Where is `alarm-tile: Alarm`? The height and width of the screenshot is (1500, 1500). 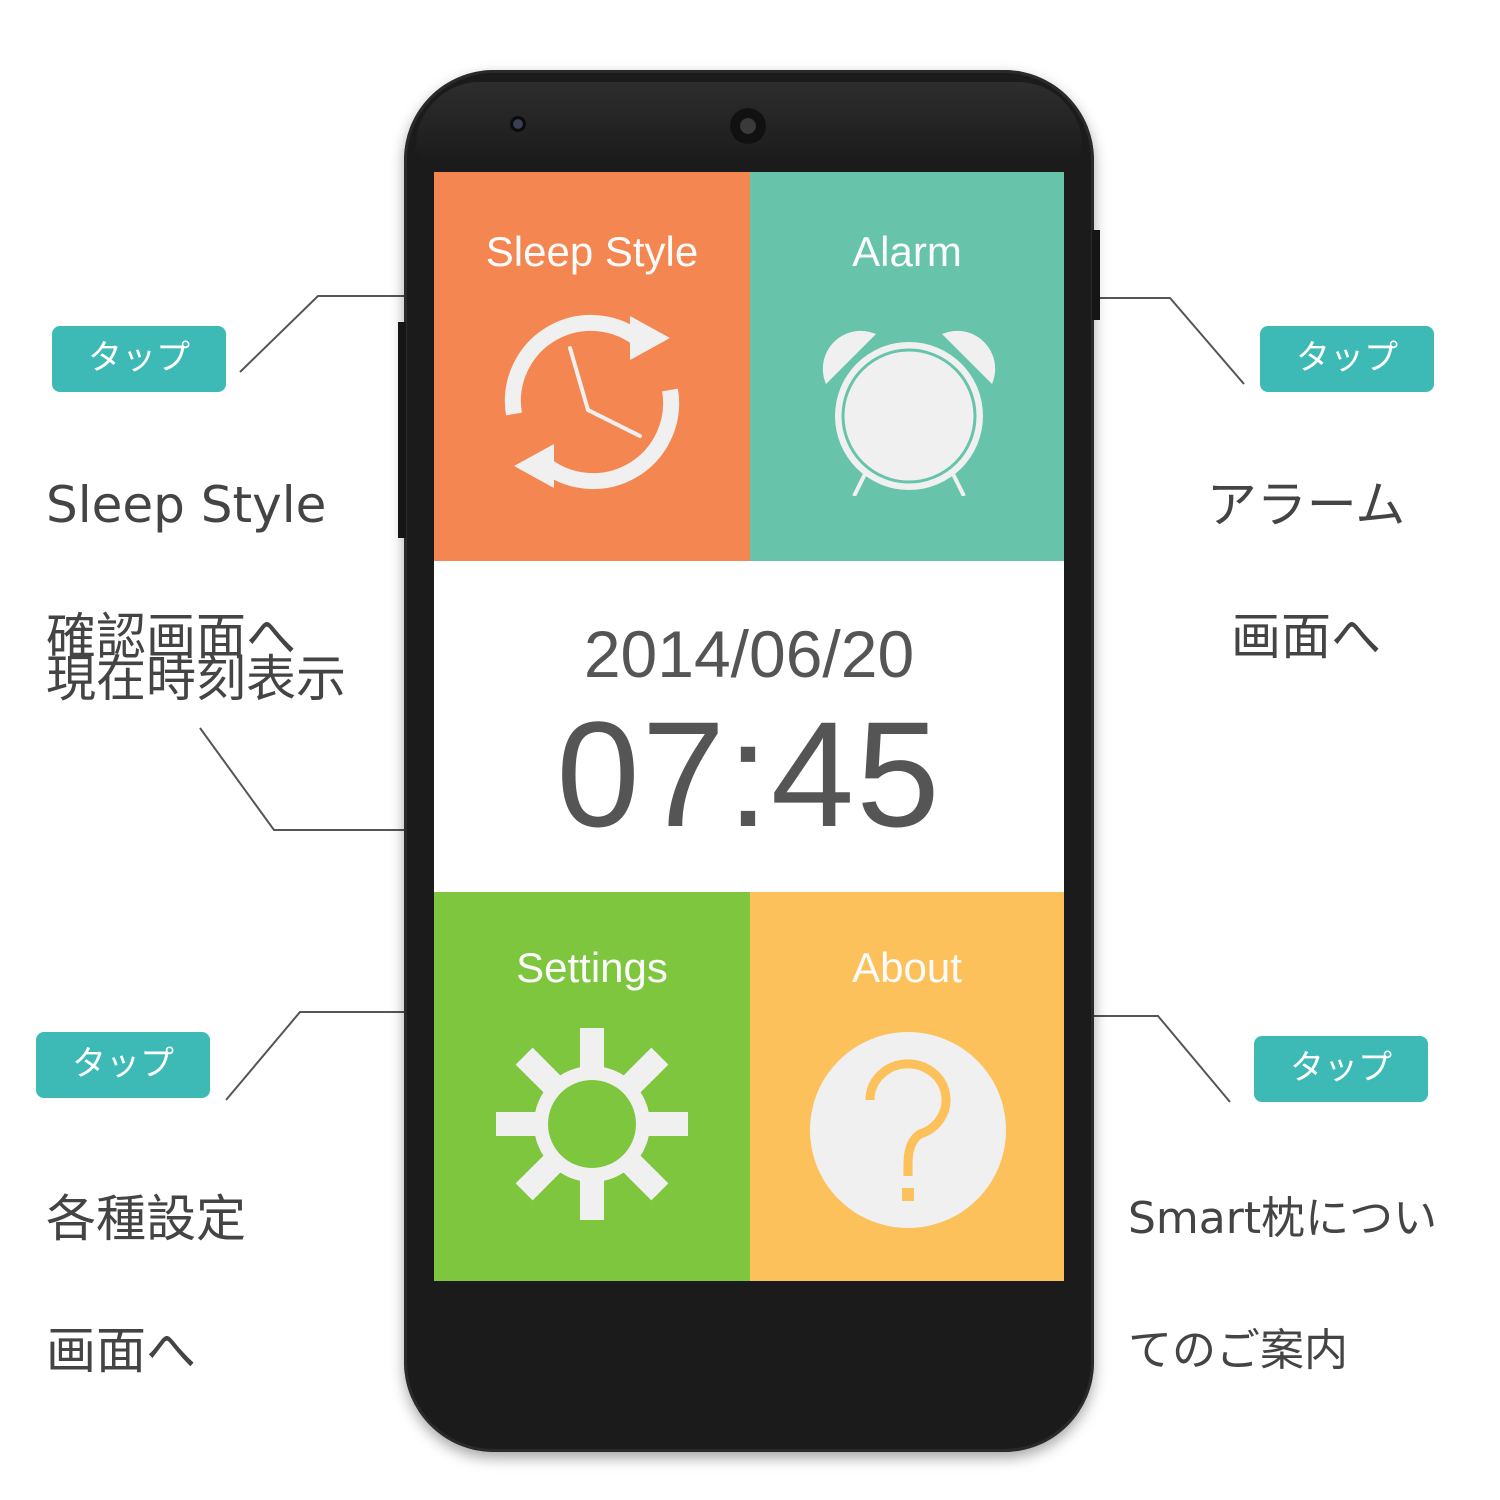
alarm-tile: Alarm is located at coordinates (907, 366).